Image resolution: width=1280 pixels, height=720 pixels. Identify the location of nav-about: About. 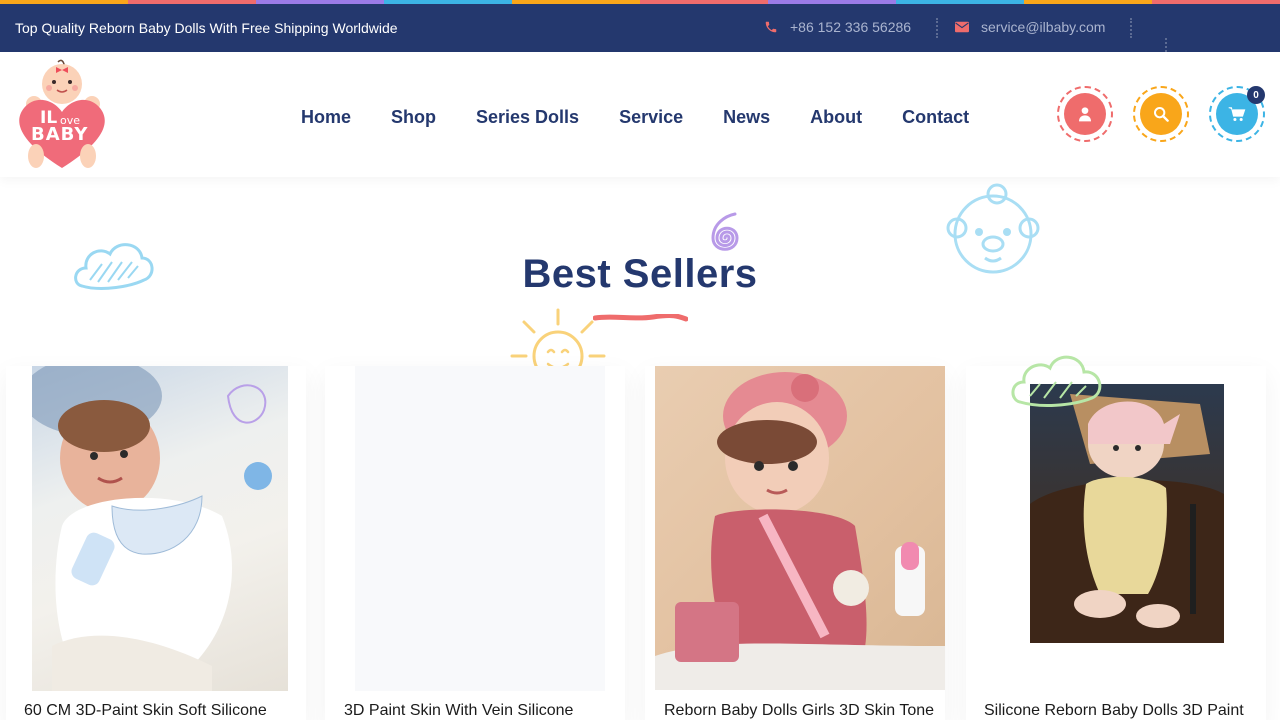
(836, 117).